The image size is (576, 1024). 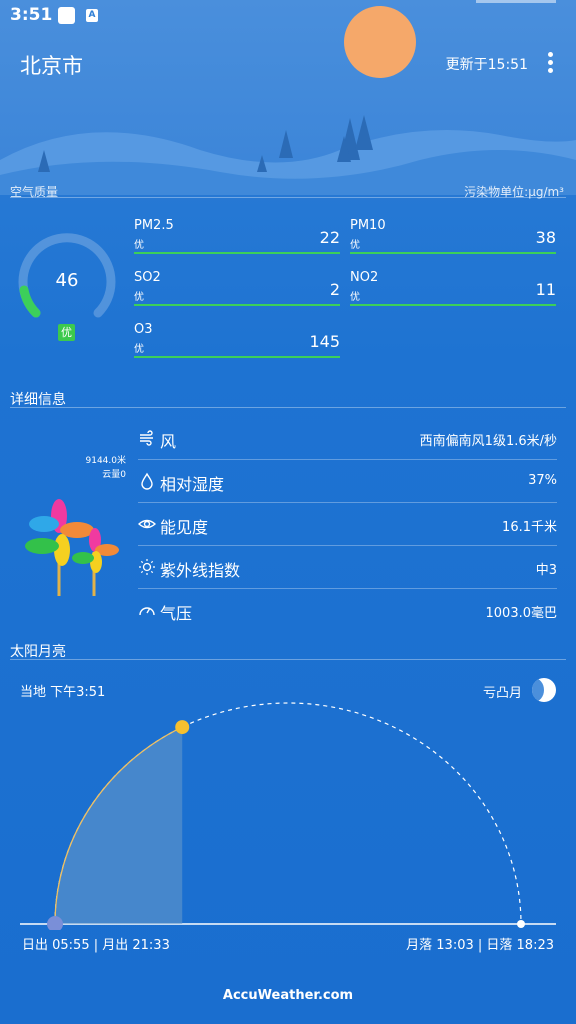 What do you see at coordinates (347, 610) in the screenshot?
I see `detail-row-pressure: 气压 1003.0毫巴` at bounding box center [347, 610].